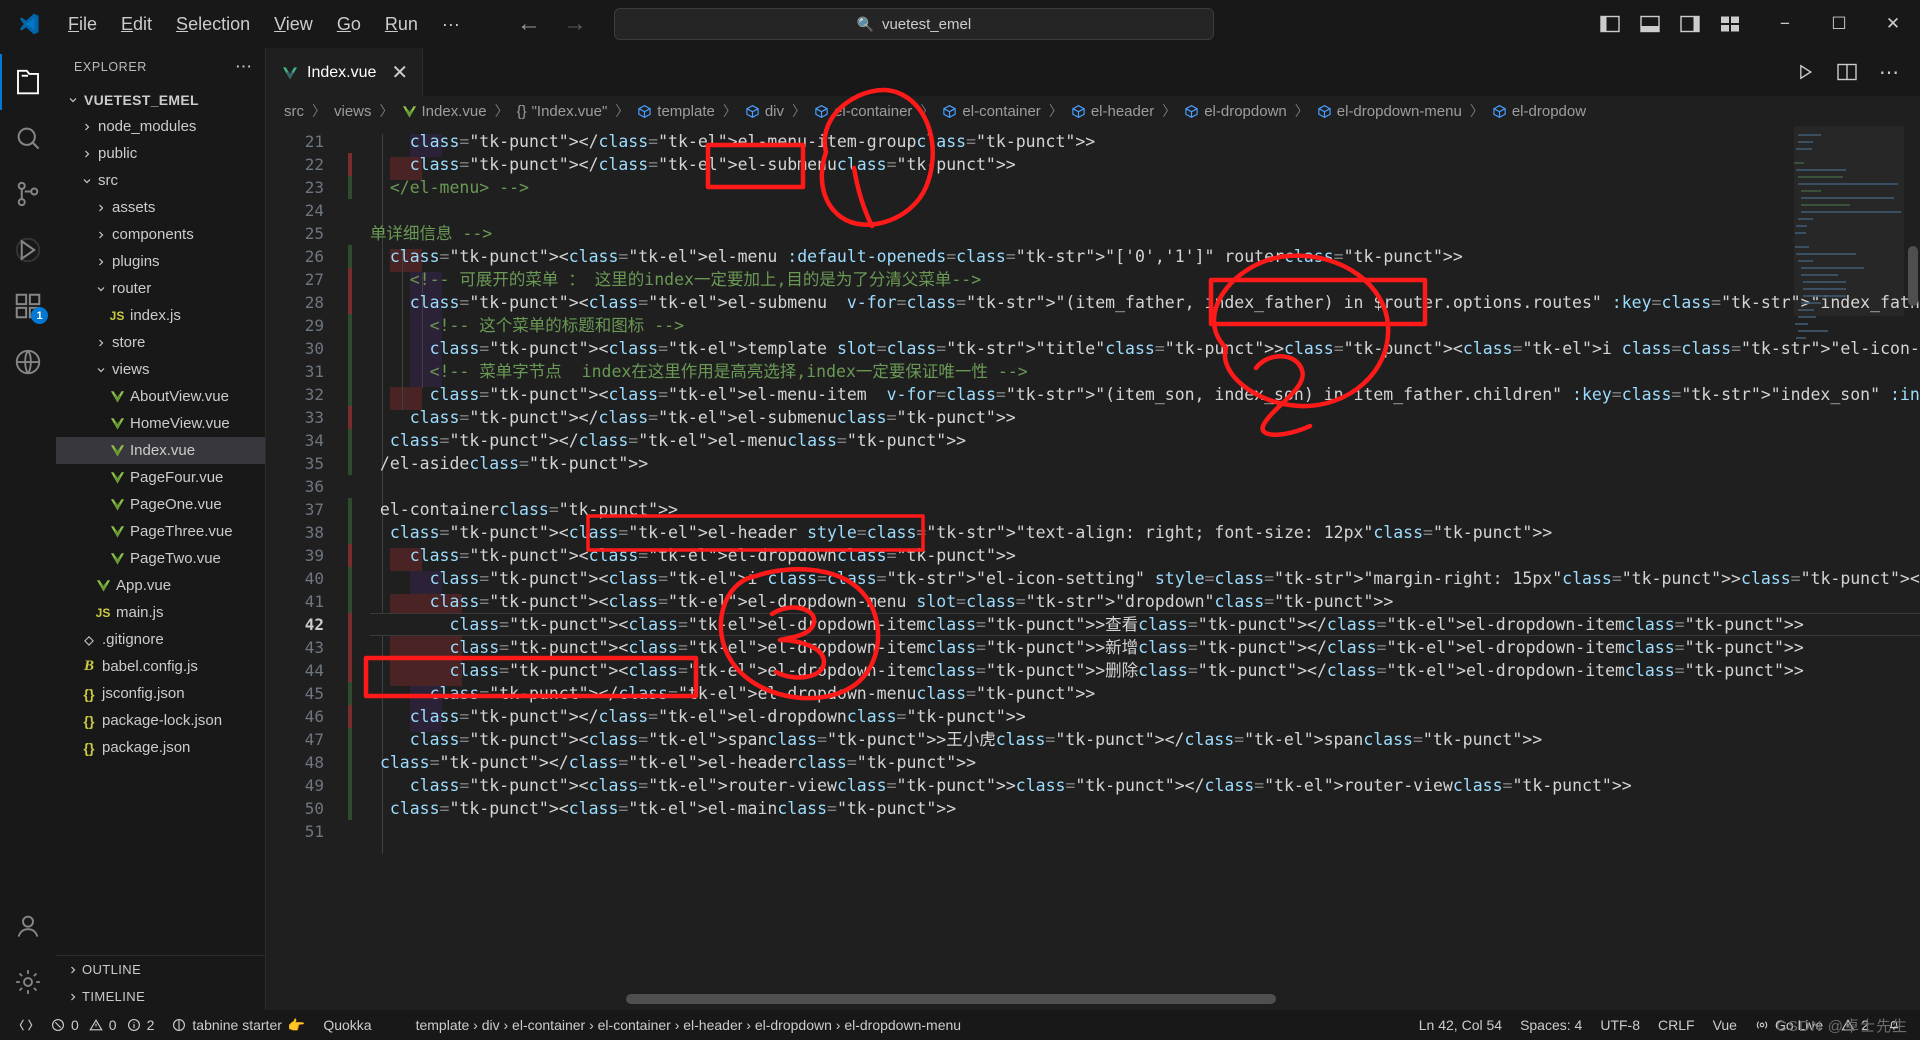 The image size is (1920, 1040). Describe the element at coordinates (160, 180) in the screenshot. I see `tree-item-src: src` at that location.